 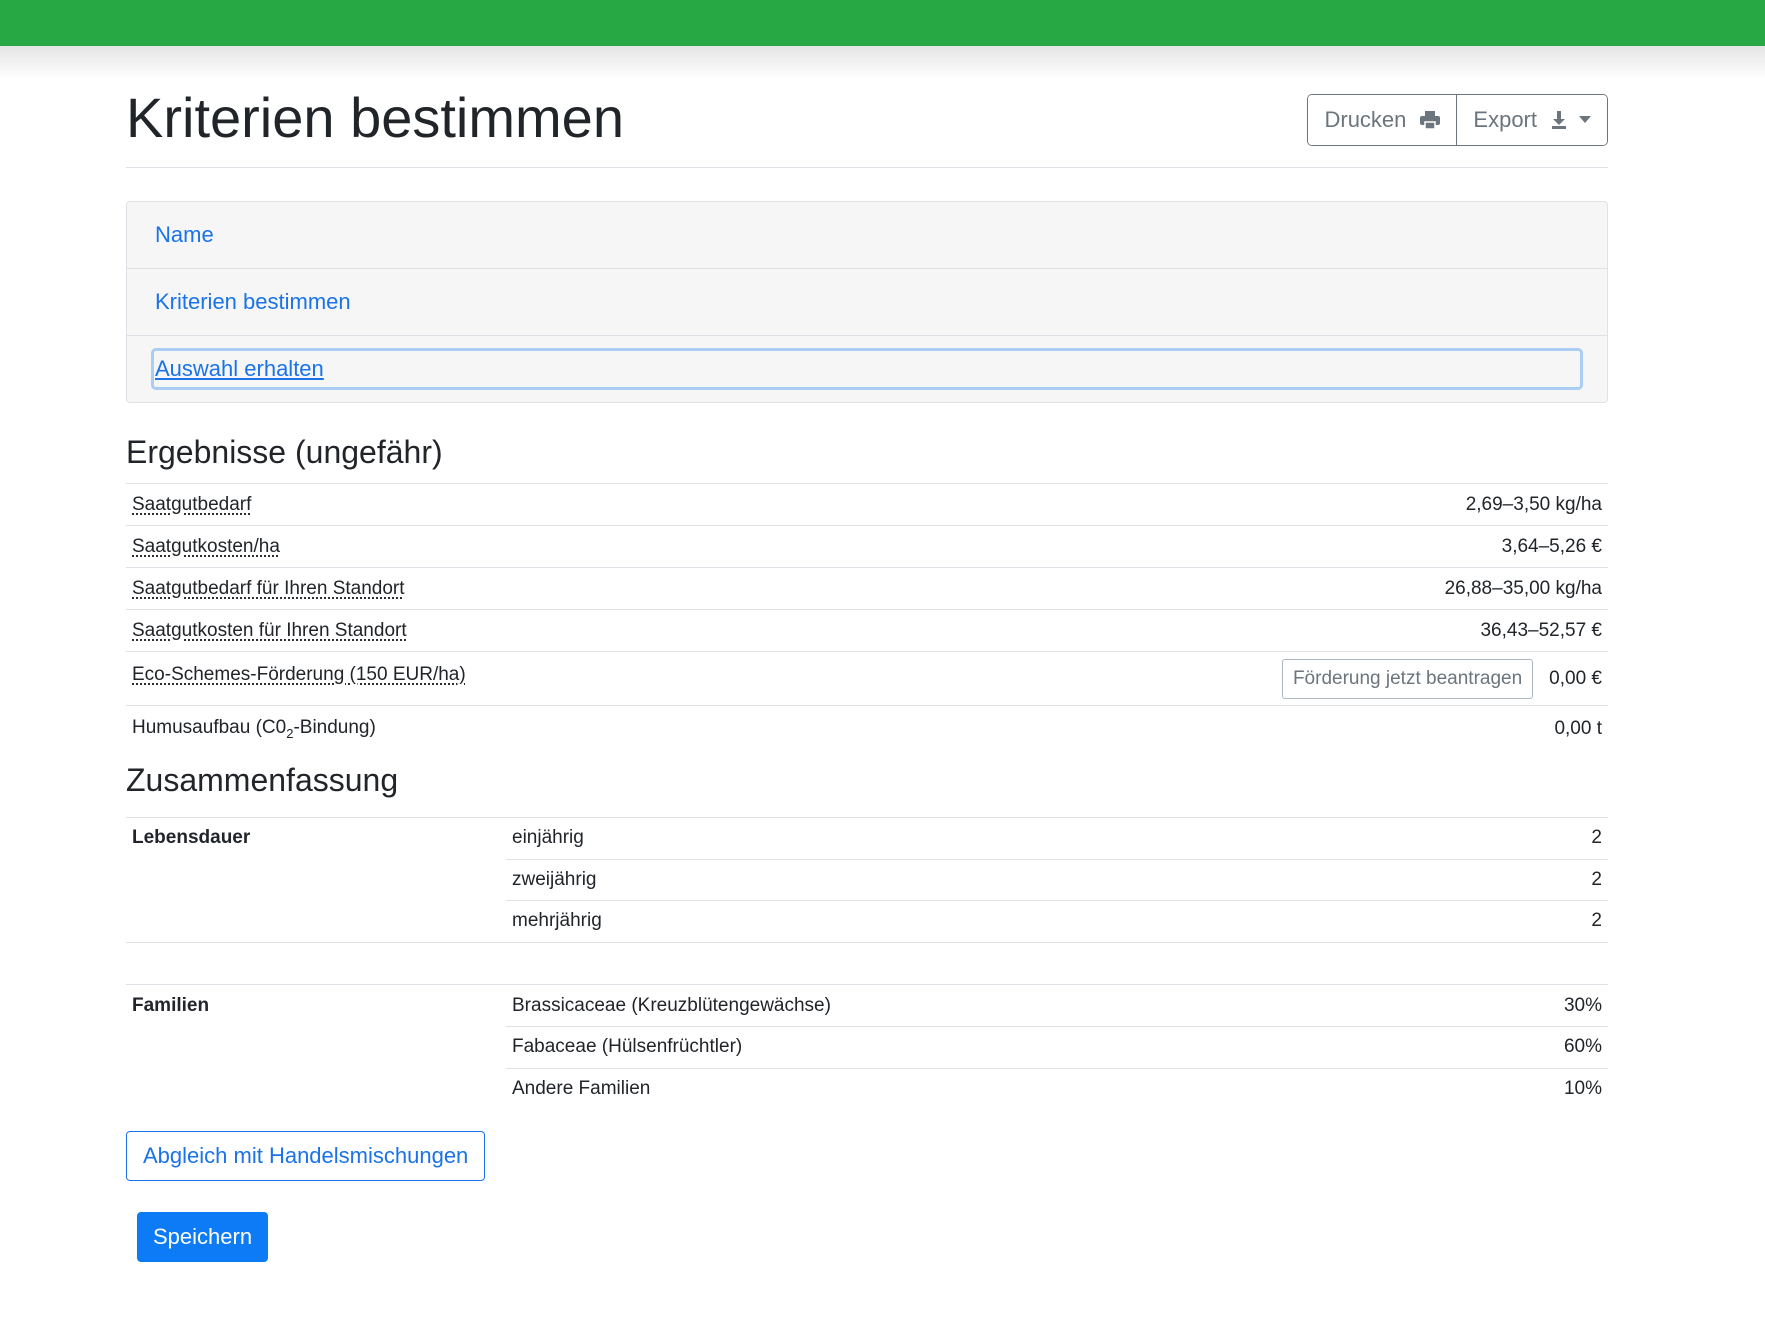 What do you see at coordinates (262, 780) in the screenshot?
I see `summary-heading: Zusammenfassung` at bounding box center [262, 780].